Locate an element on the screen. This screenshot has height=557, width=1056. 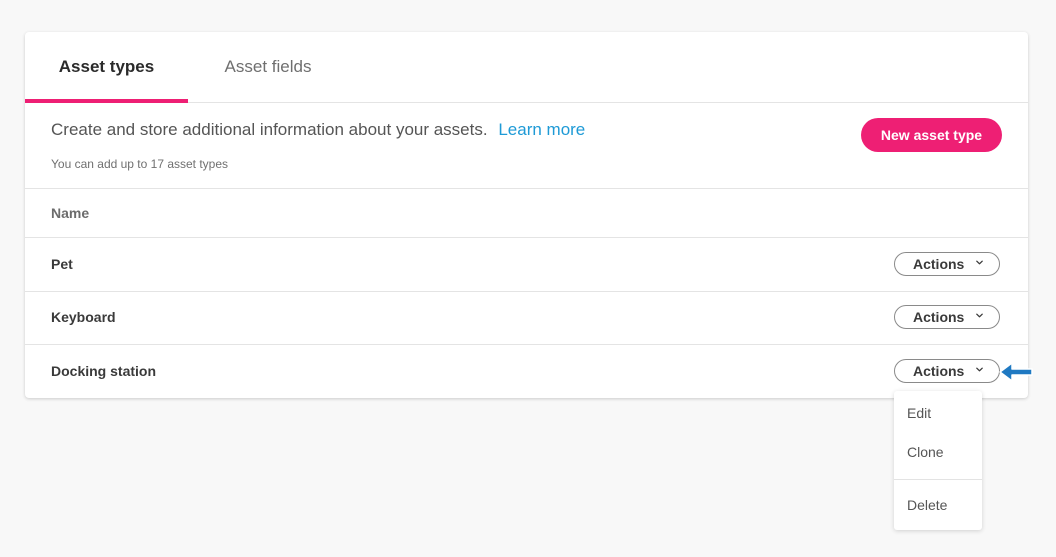
tab-bar: Asset types Asset fields is located at coordinates (526, 67).